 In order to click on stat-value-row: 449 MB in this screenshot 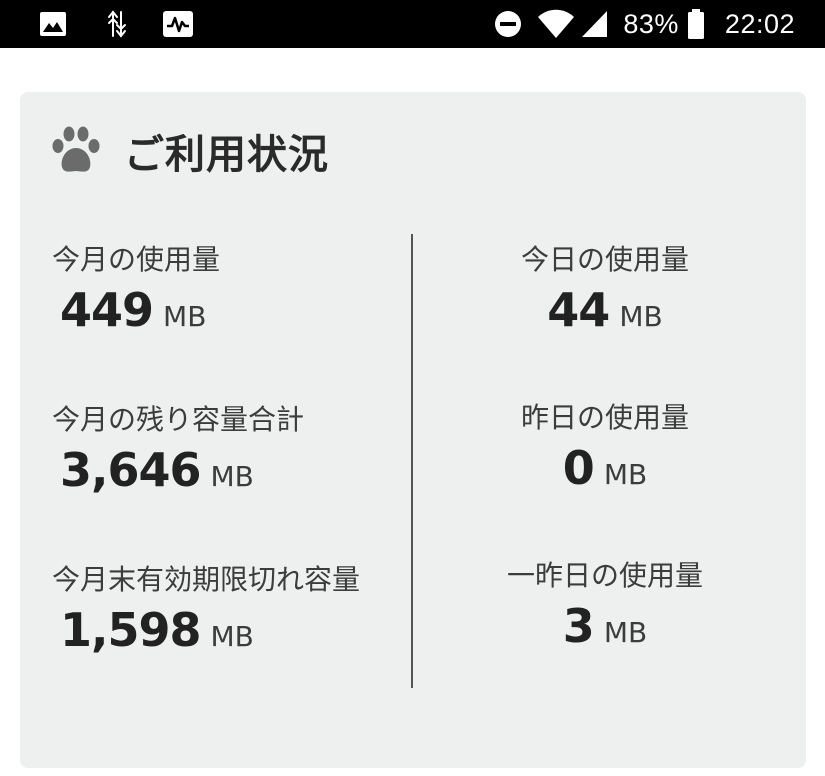, I will do `click(227, 315)`.